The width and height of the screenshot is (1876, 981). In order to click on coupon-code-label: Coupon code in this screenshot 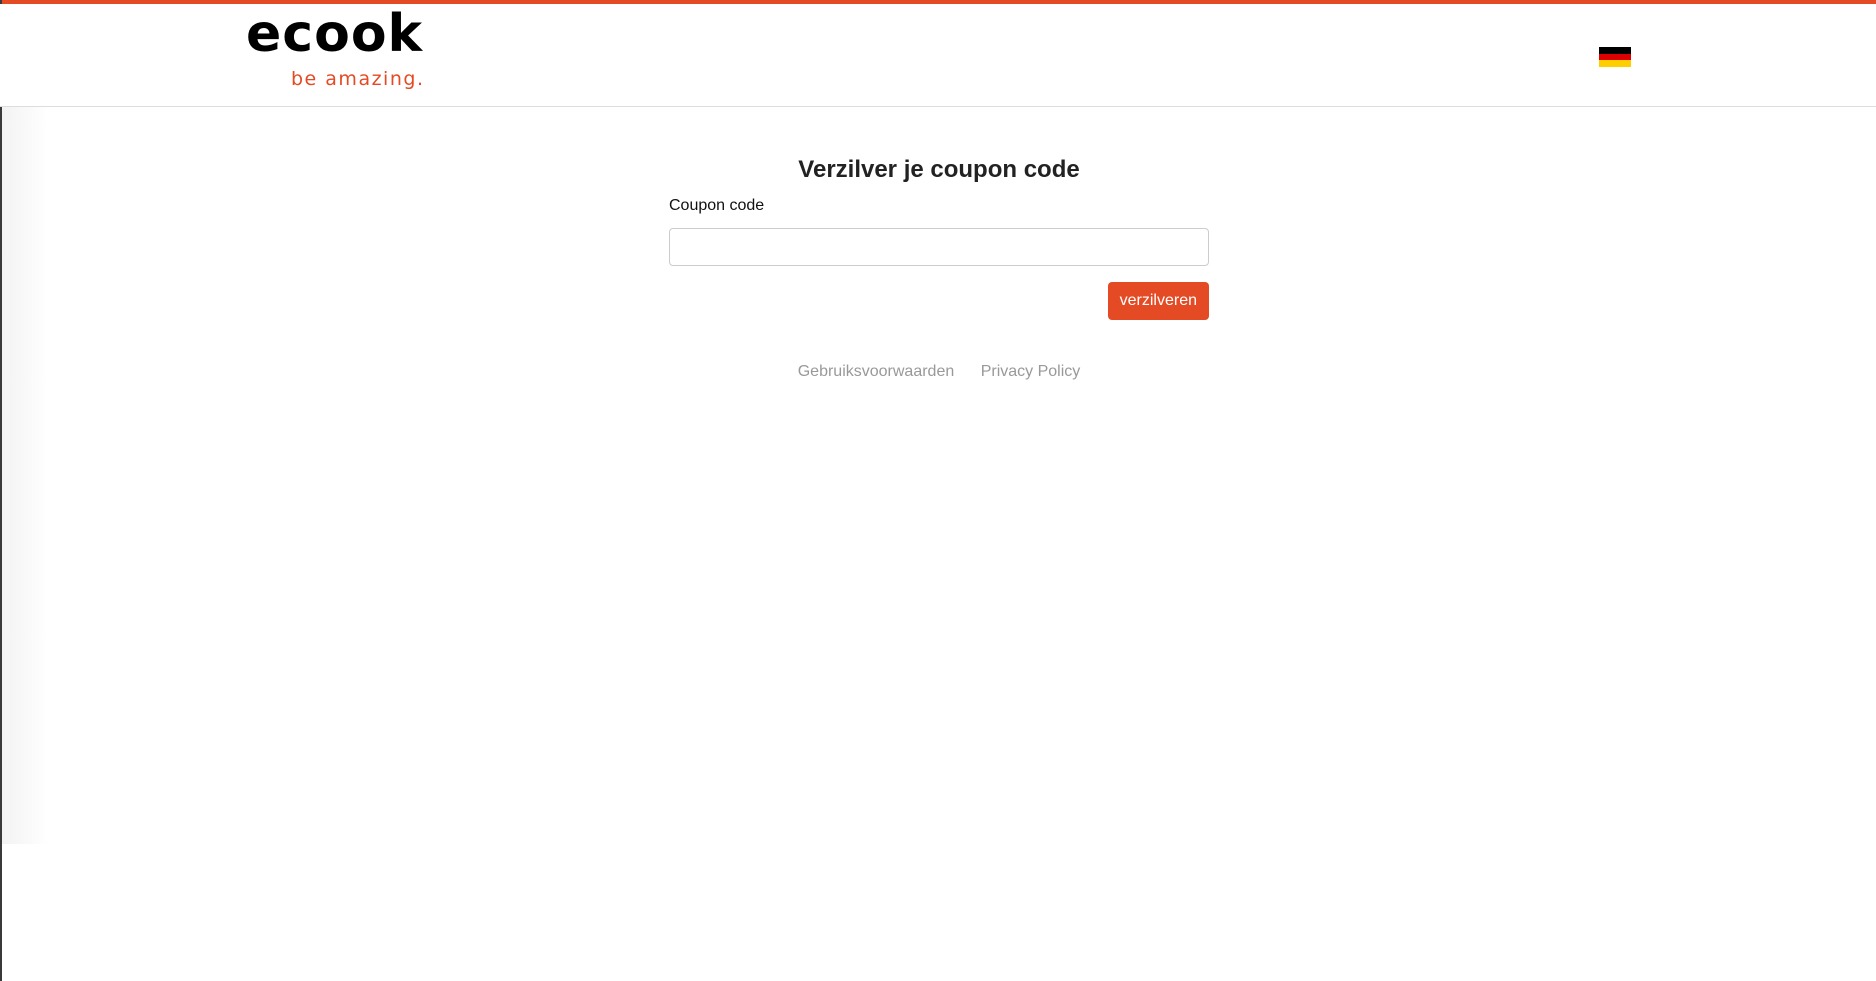, I will do `click(717, 205)`.